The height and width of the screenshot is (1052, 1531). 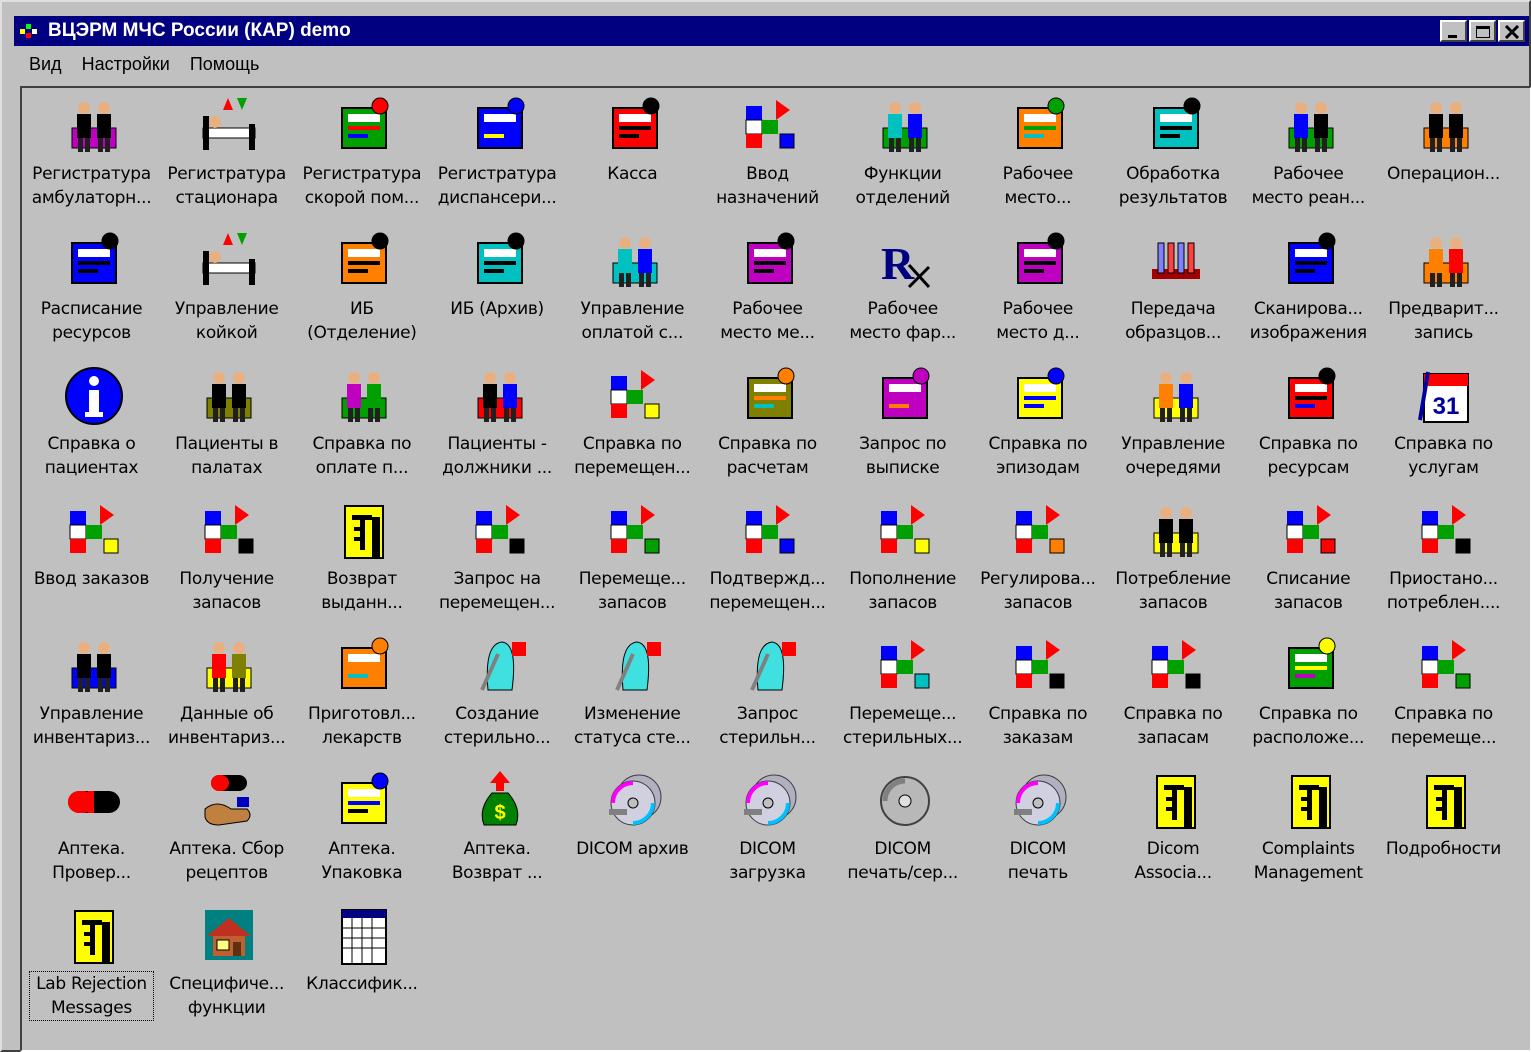 I want to click on app-tile-label: Сканирова... изображения, so click(x=1308, y=321).